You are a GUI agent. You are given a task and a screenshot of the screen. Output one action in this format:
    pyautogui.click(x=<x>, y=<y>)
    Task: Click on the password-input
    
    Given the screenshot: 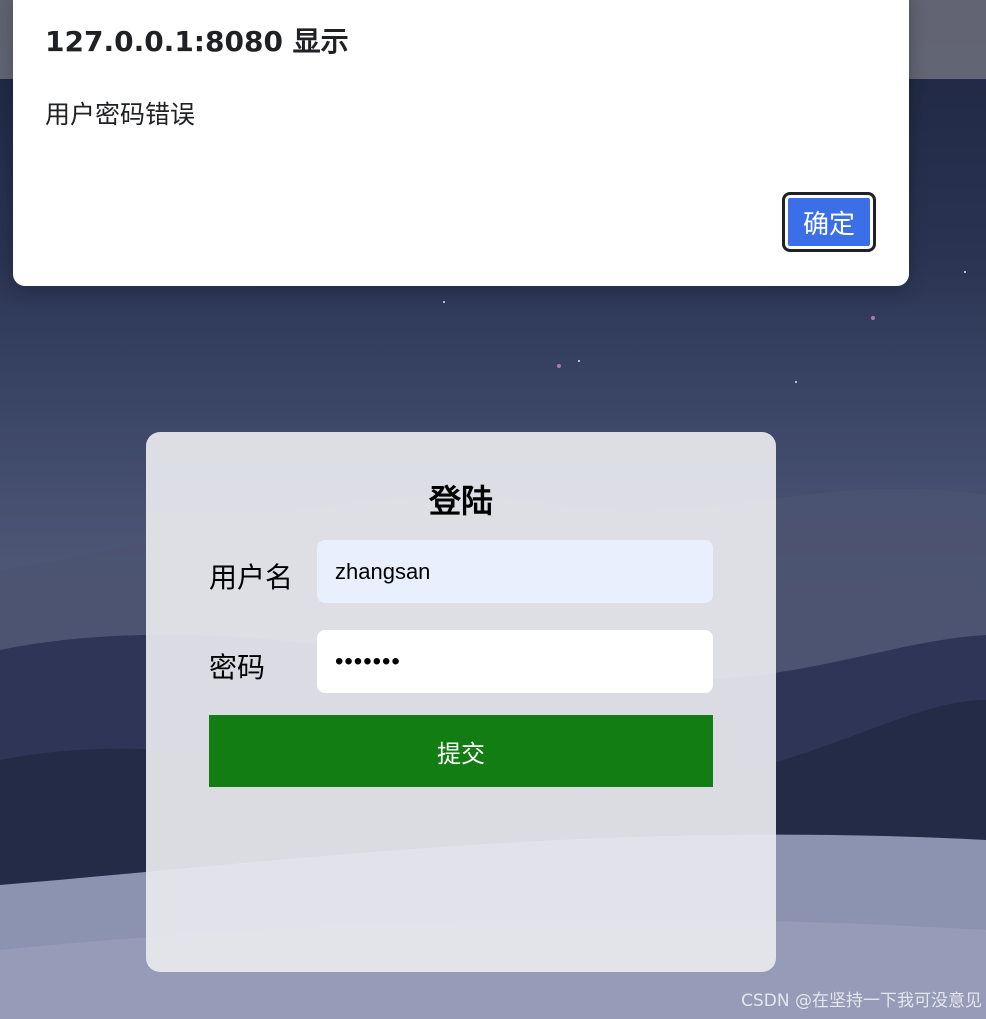 What is the action you would take?
    pyautogui.click(x=515, y=661)
    